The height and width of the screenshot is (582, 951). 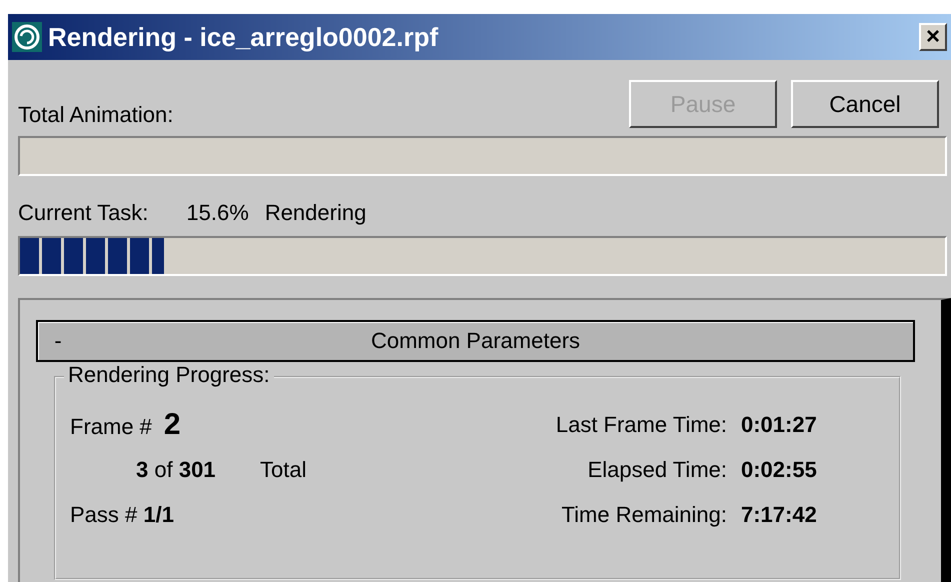 What do you see at coordinates (933, 37) in the screenshot?
I see `close-button: ×` at bounding box center [933, 37].